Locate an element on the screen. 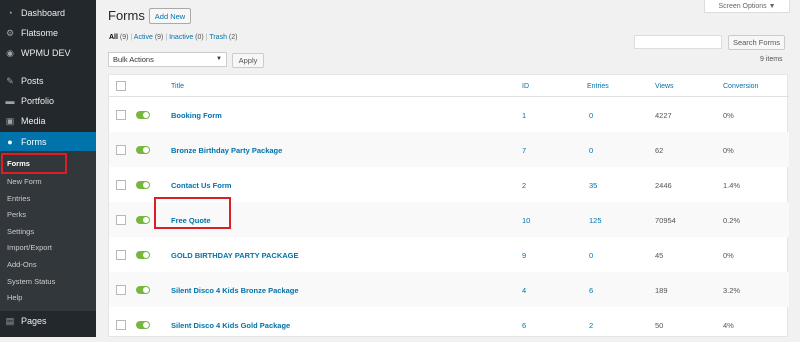 The height and width of the screenshot is (342, 800). menu-posts: ✎ Posts is located at coordinates (48, 81).